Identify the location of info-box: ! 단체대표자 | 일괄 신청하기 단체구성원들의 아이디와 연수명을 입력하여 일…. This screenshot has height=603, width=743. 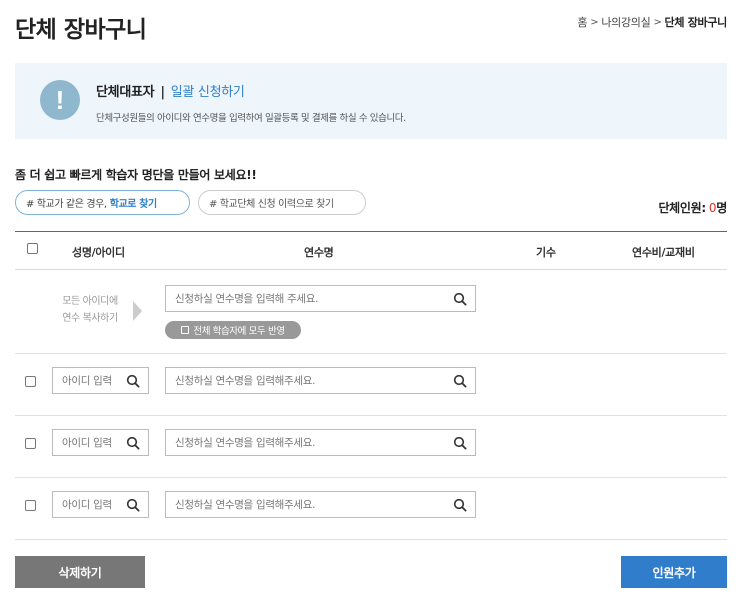
(371, 101).